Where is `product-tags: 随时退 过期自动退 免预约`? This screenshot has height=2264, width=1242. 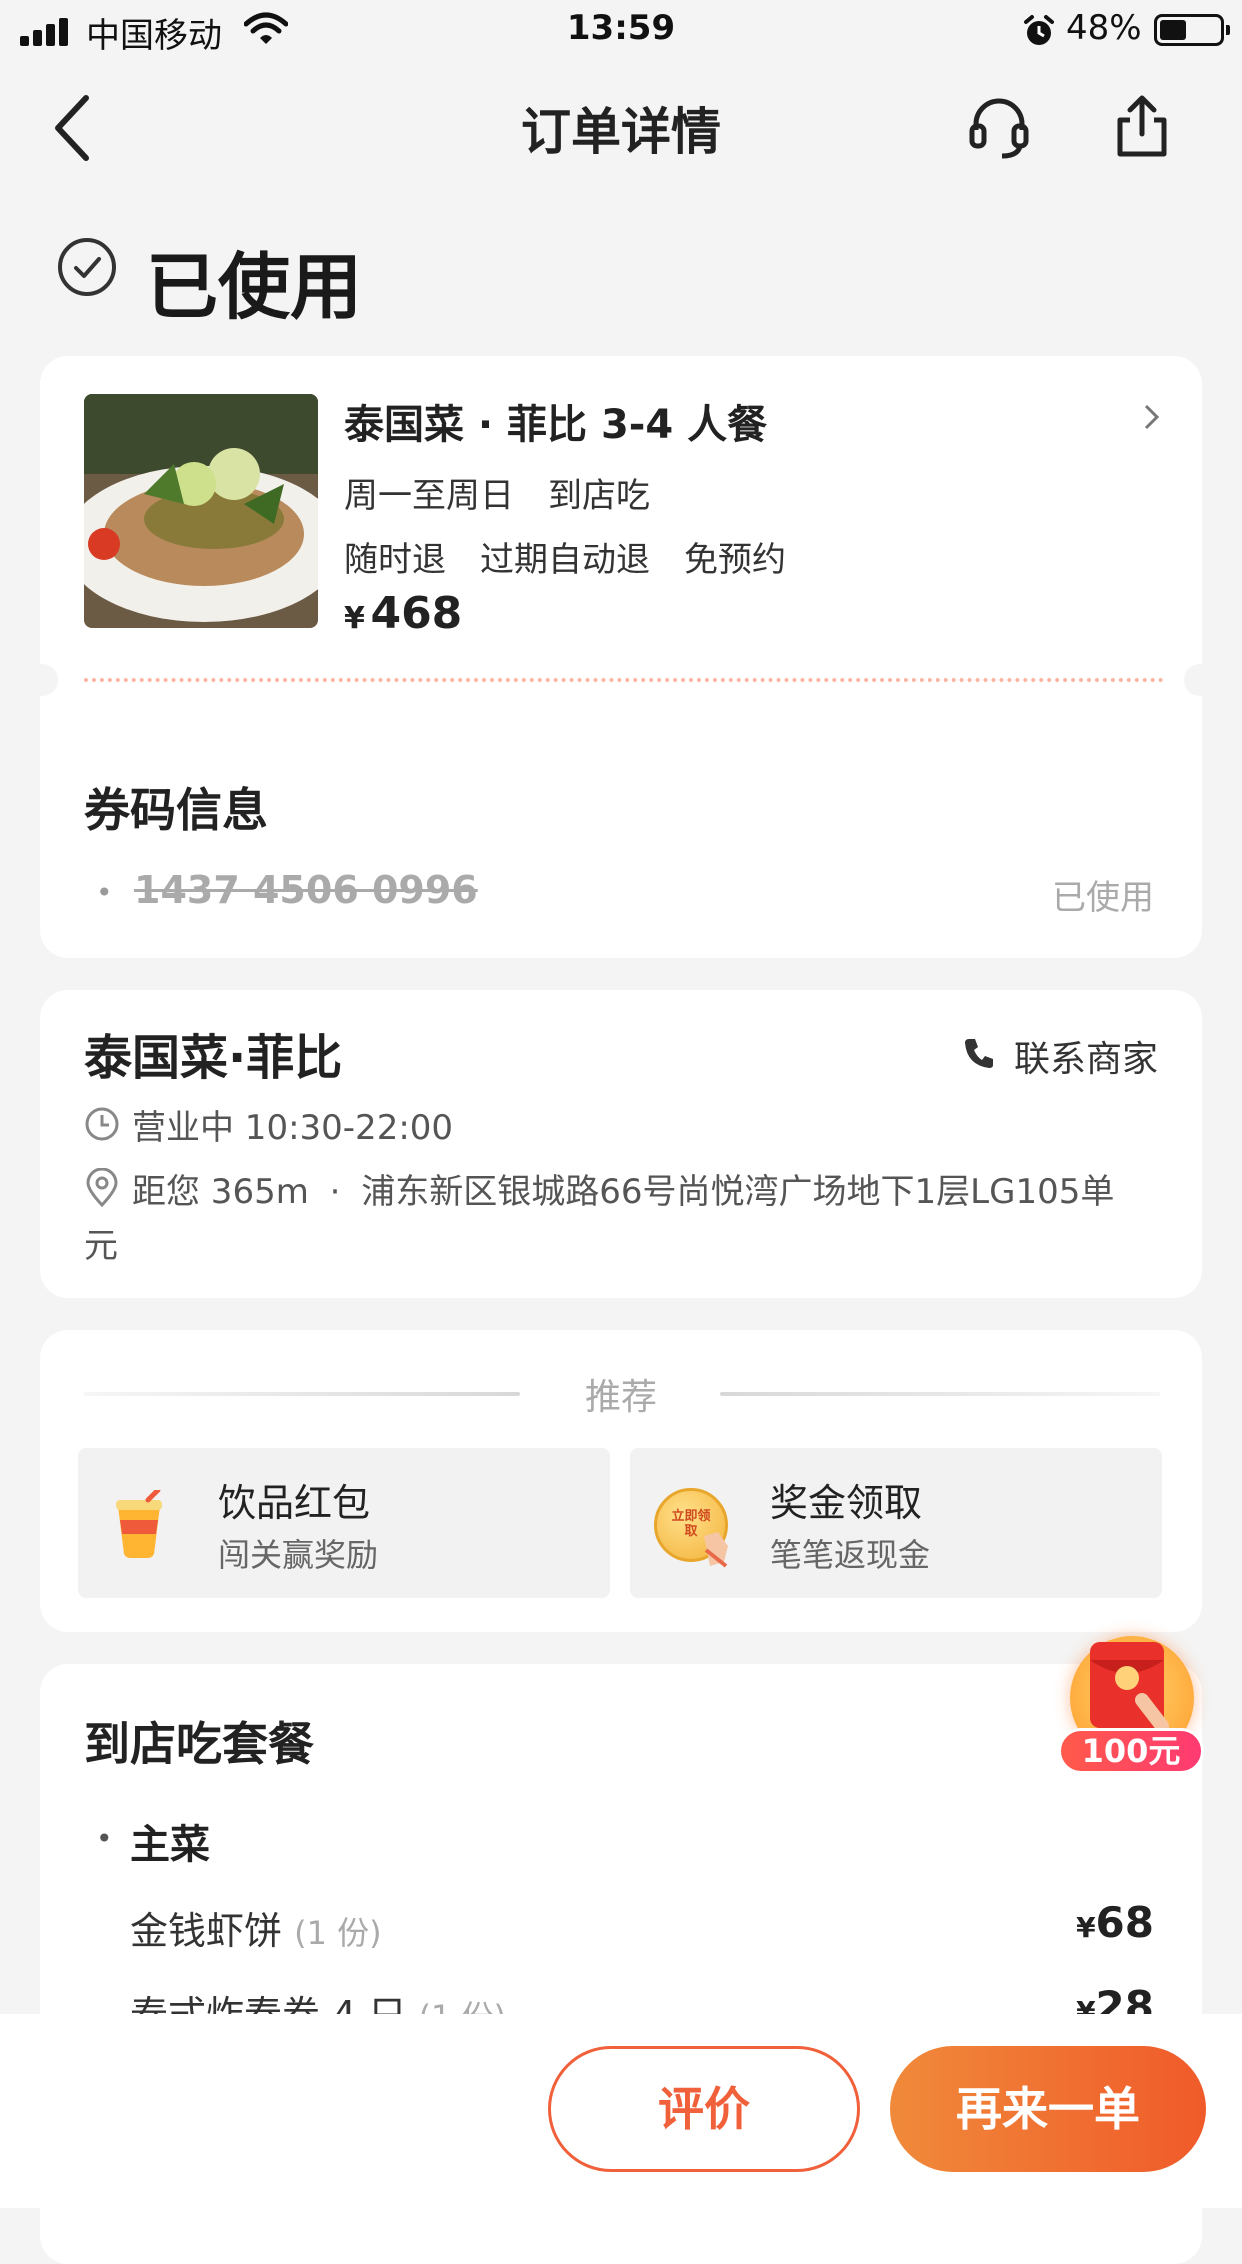 product-tags: 随时退 过期自动退 免预约 is located at coordinates (565, 556).